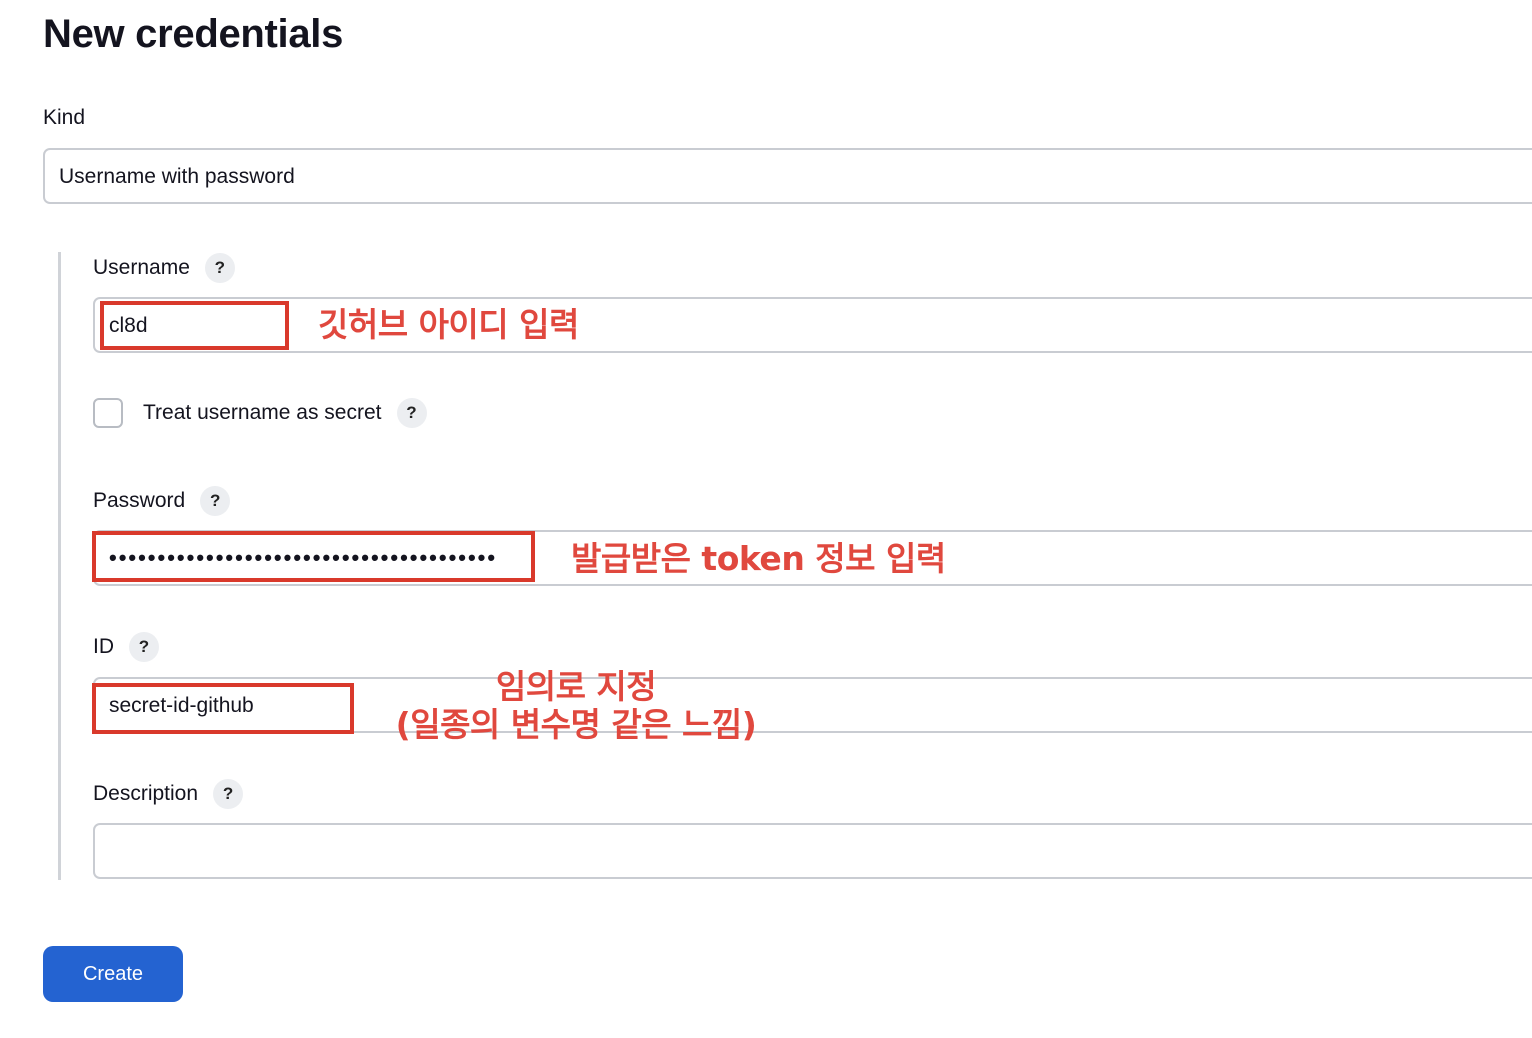  Describe the element at coordinates (313, 556) in the screenshot. I see `password-highlight-box` at that location.